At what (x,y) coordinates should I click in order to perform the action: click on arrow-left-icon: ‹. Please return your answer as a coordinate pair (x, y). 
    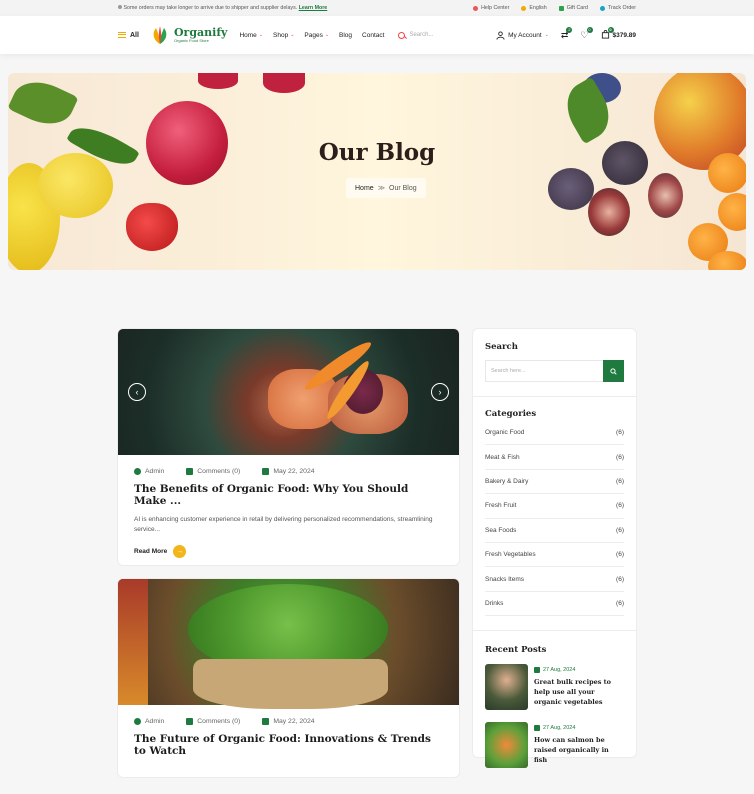
    Looking at the image, I should click on (137, 392).